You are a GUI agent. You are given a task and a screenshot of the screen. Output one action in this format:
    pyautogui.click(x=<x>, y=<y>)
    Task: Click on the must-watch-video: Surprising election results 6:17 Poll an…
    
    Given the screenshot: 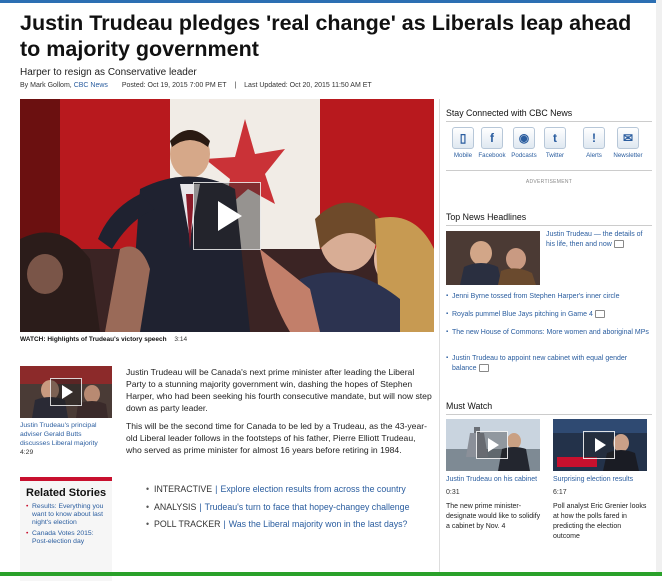 What is the action you would take?
    pyautogui.click(x=601, y=480)
    